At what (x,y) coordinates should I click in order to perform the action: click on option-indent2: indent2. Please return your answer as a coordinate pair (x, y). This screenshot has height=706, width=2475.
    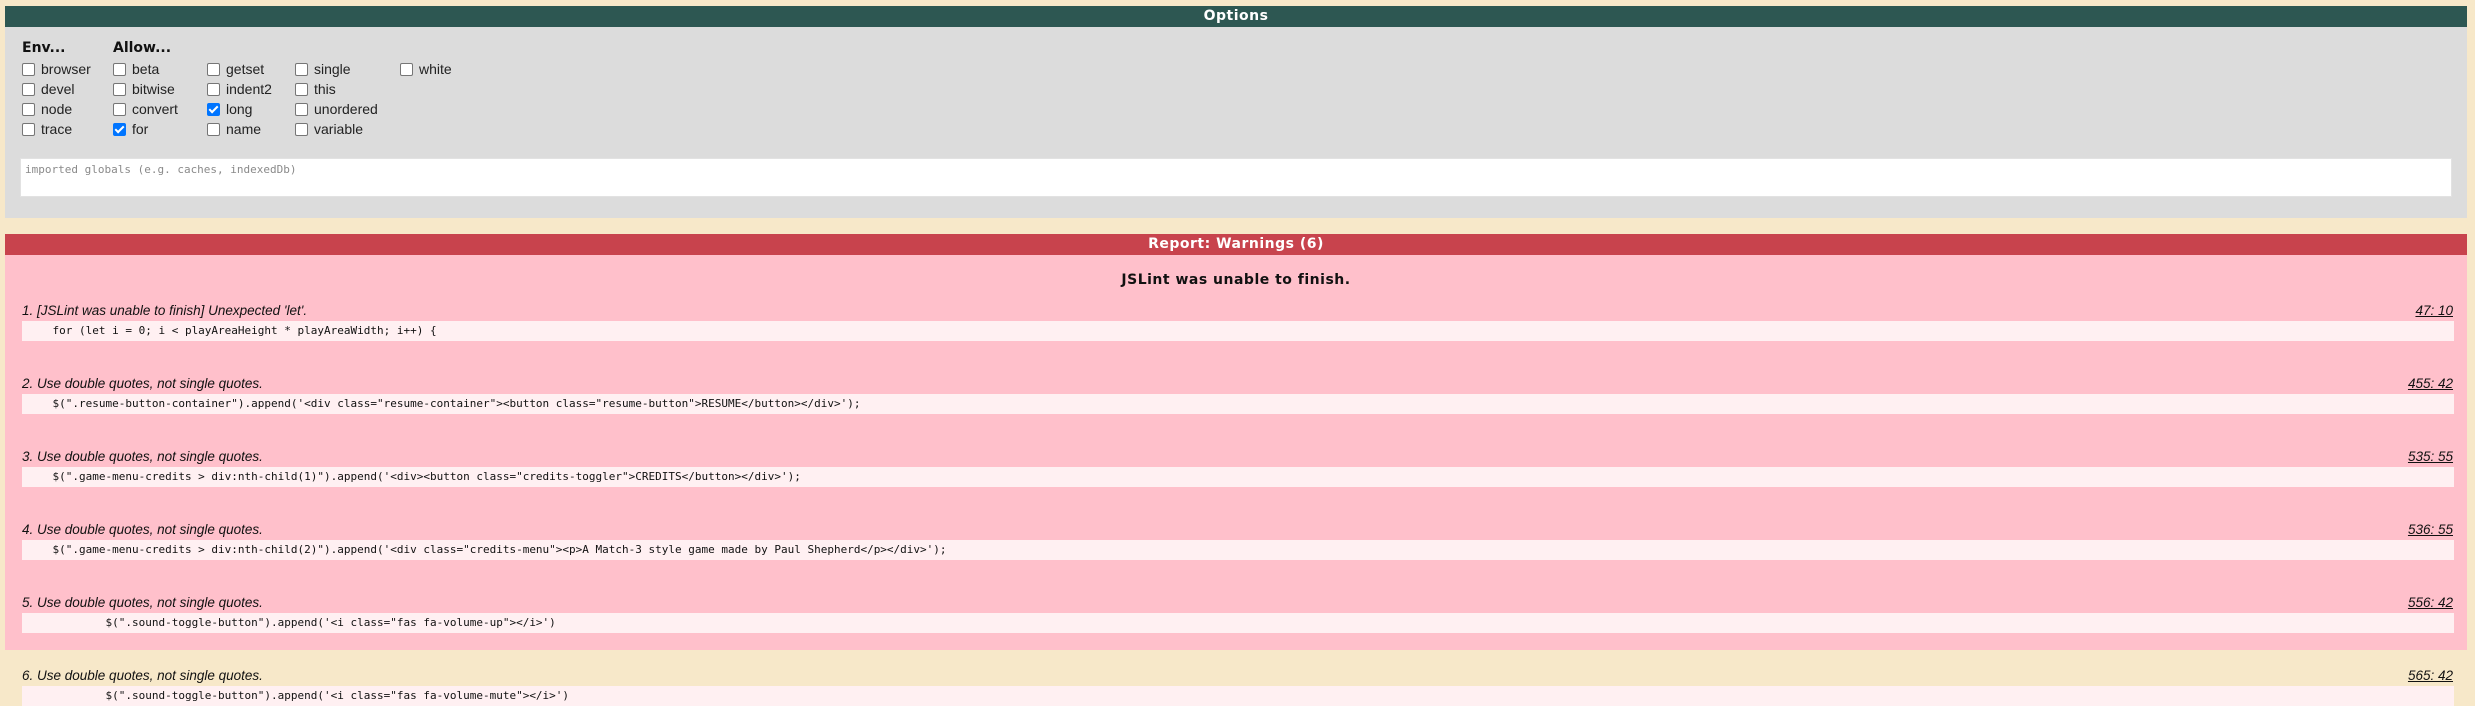
    Looking at the image, I should click on (239, 89).